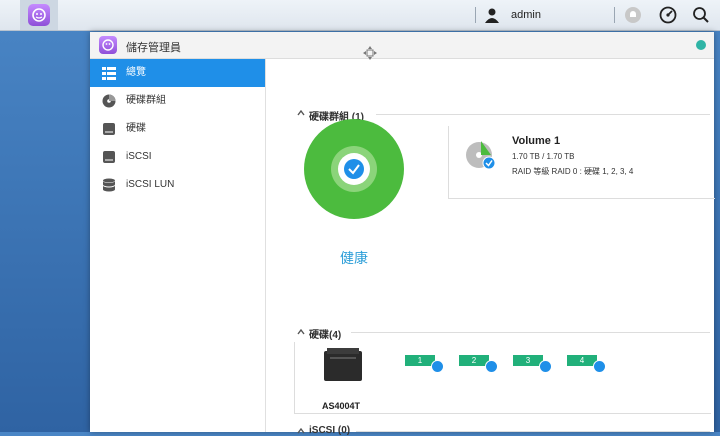 The width and height of the screenshot is (720, 436). What do you see at coordinates (701, 45) in the screenshot?
I see `status-indicator-icon` at bounding box center [701, 45].